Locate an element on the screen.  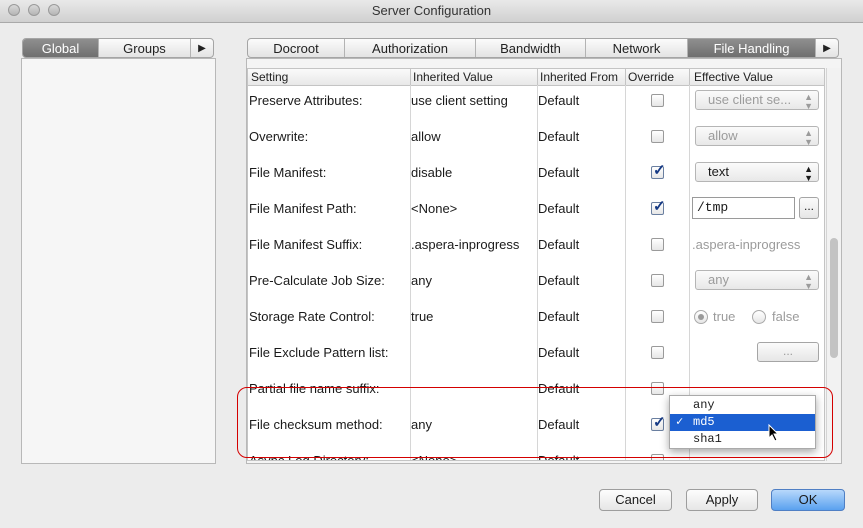
setting-label: File Manifest Path: is located at coordinates (303, 208).